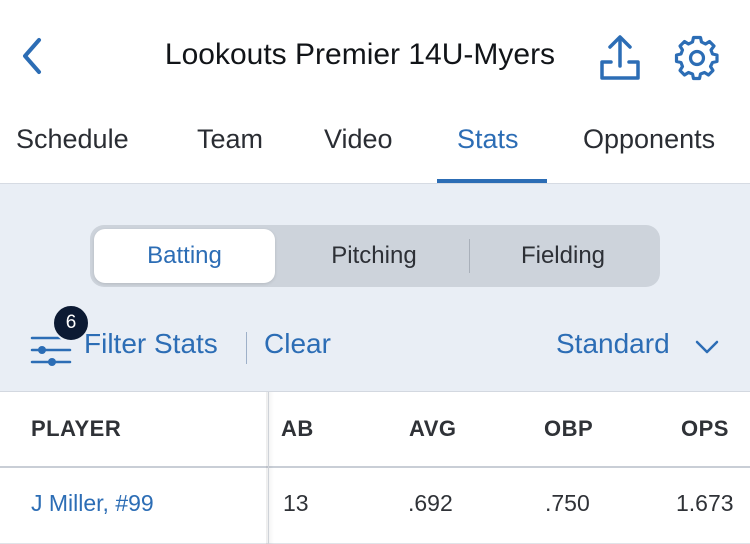 The height and width of the screenshot is (544, 750). What do you see at coordinates (433, 429) in the screenshot?
I see `column-header-avg: AVG` at bounding box center [433, 429].